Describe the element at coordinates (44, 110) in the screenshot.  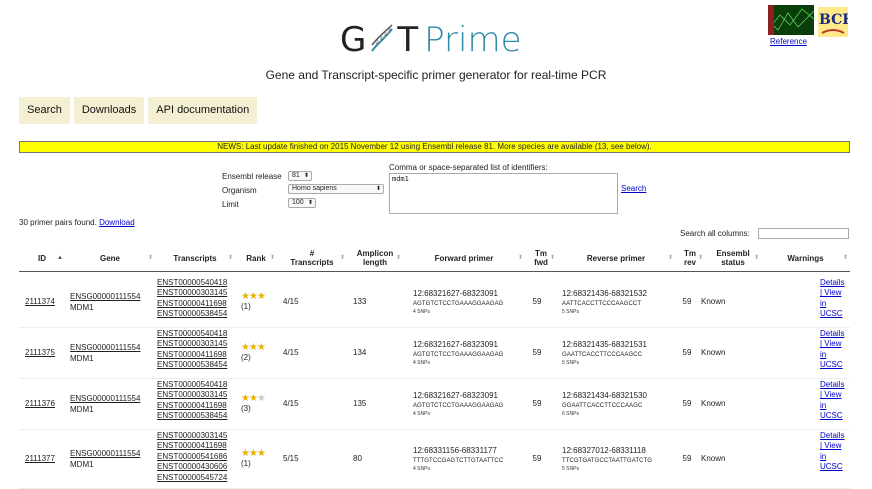
I see `nav-search-button: Search` at that location.